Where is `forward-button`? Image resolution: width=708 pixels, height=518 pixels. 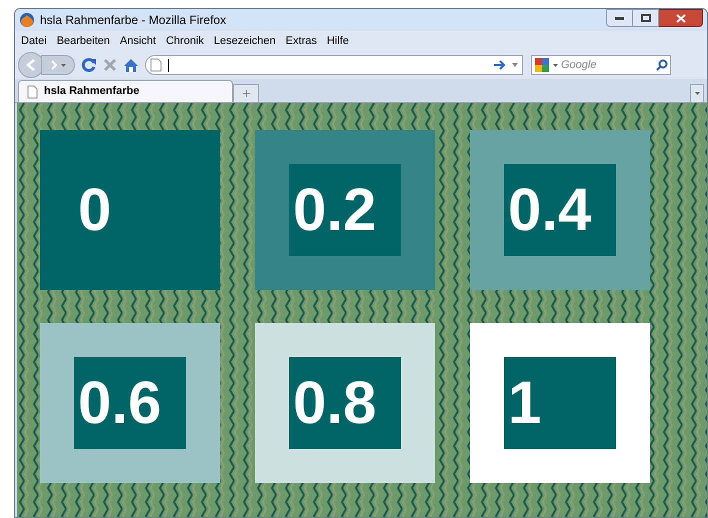
forward-button is located at coordinates (58, 65).